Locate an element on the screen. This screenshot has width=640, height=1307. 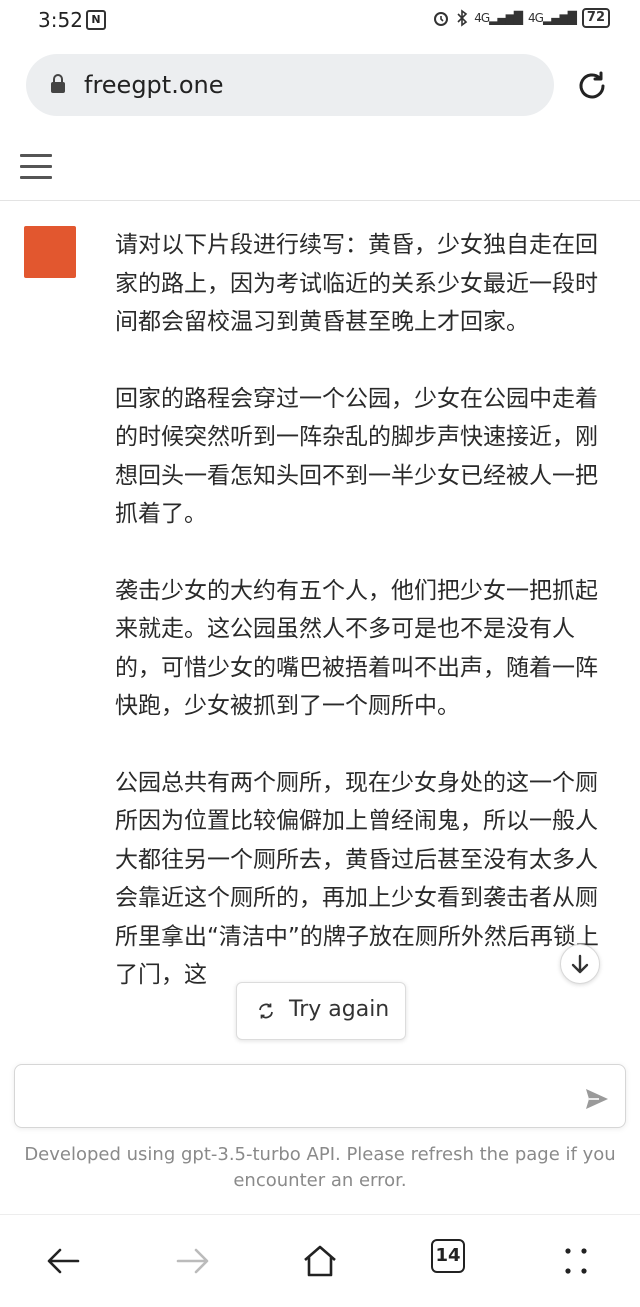
user-avatar is located at coordinates (50, 252).